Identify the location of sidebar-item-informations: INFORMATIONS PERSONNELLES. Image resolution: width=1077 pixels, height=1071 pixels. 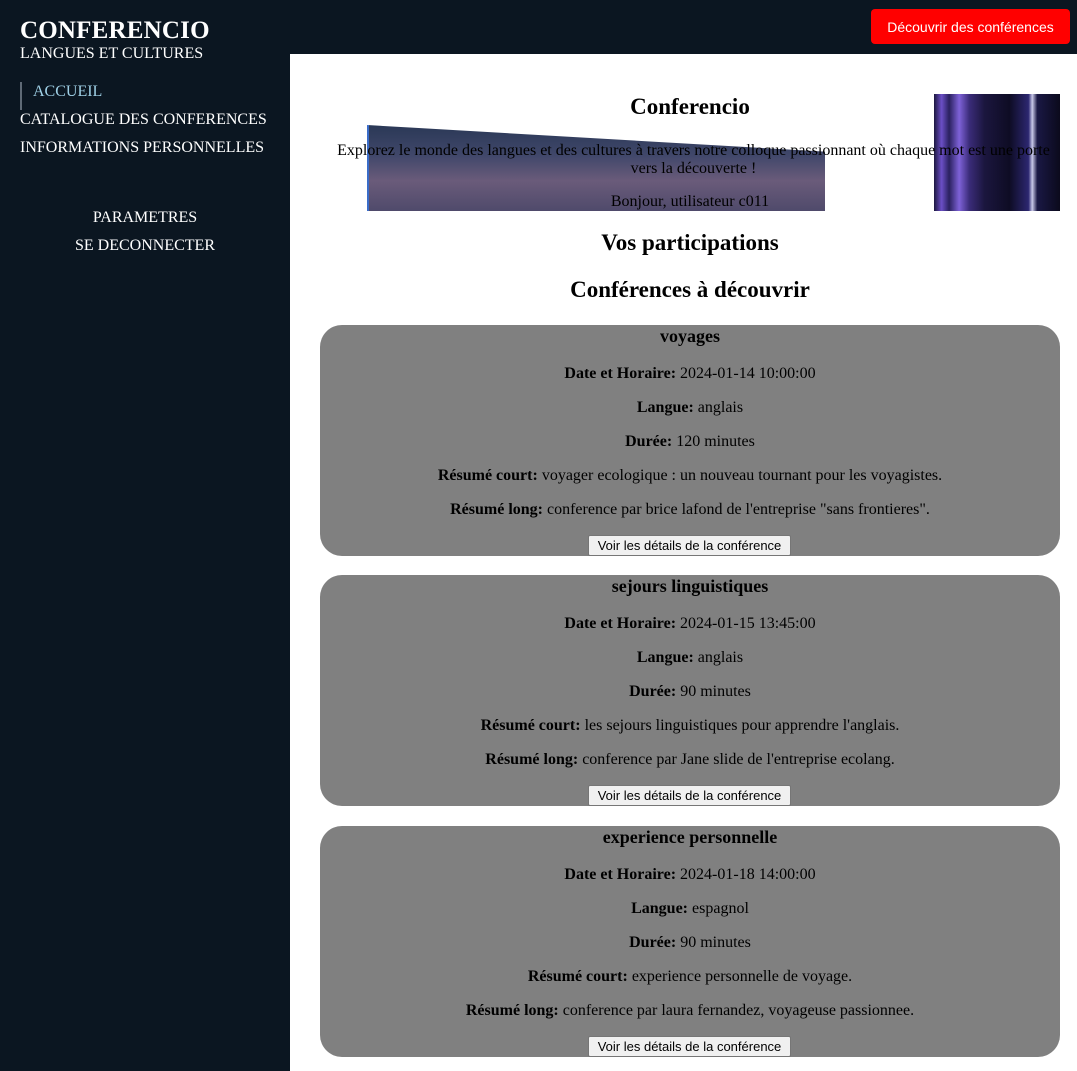
(143, 152).